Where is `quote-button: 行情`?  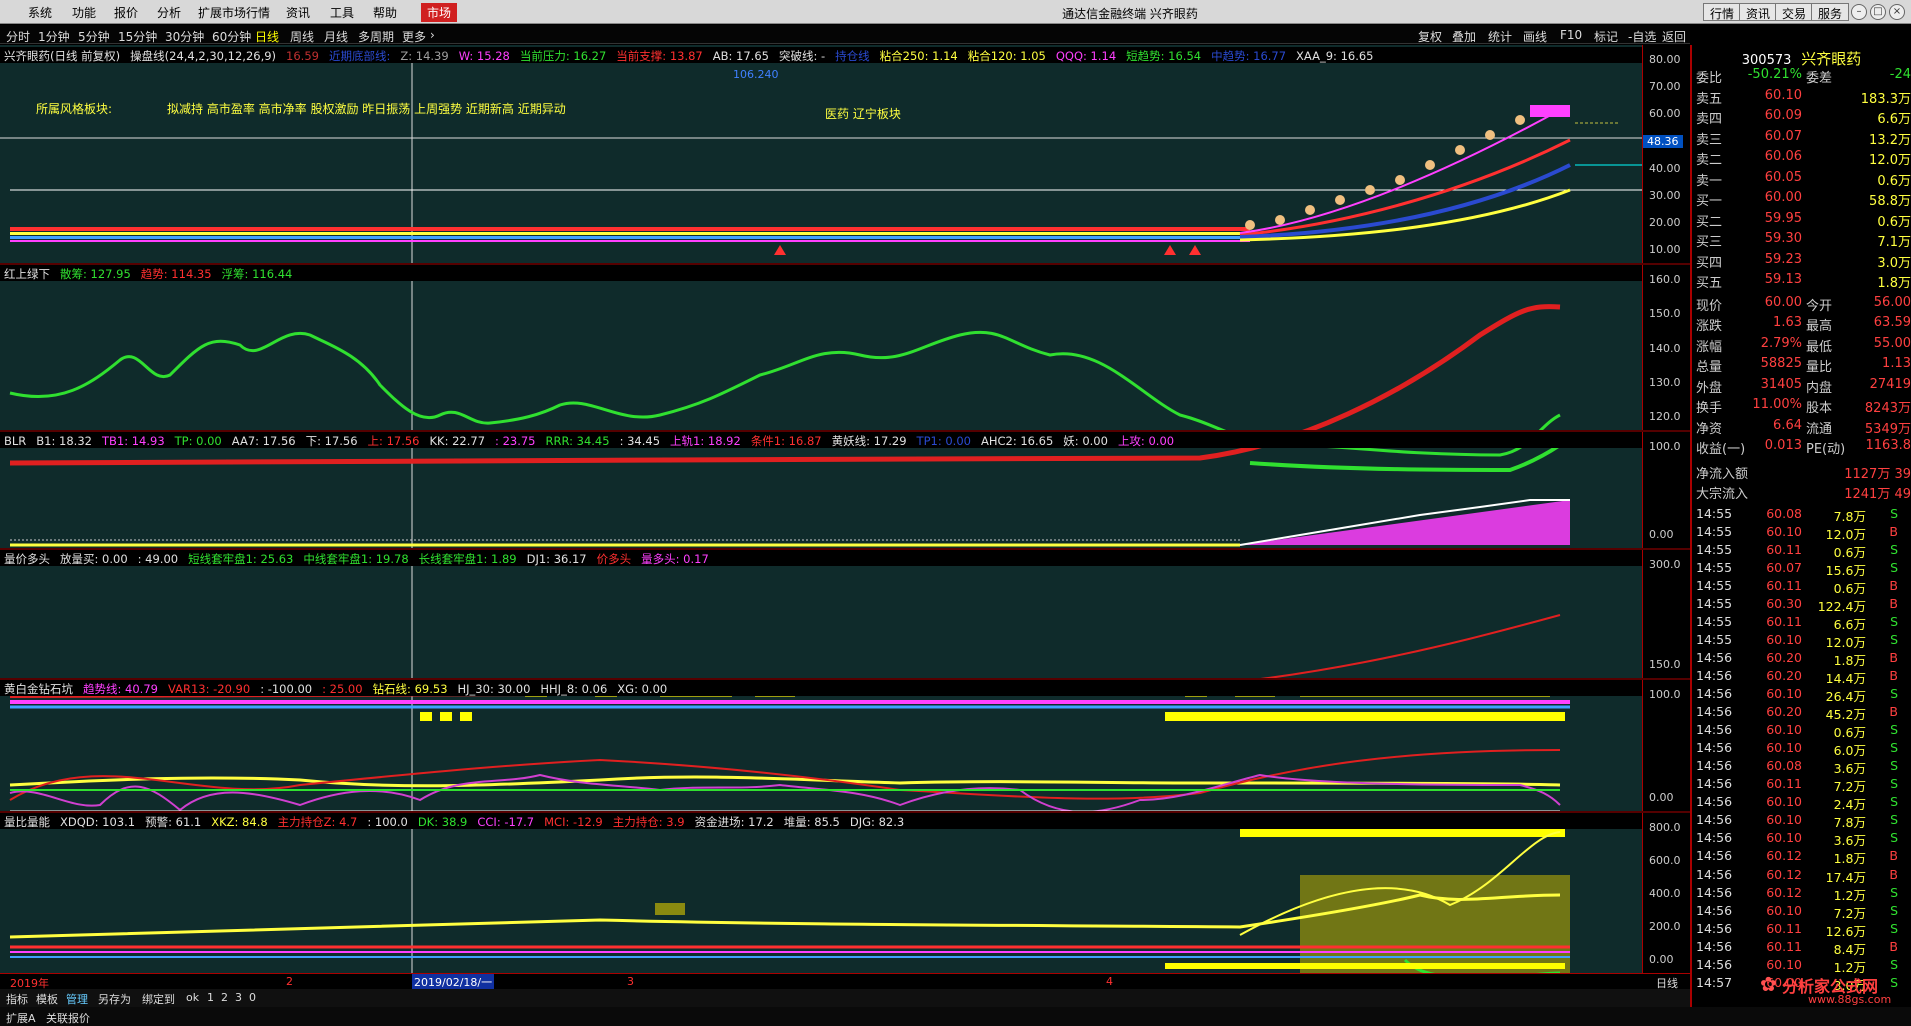
quote-button: 行情 is located at coordinates (1722, 12).